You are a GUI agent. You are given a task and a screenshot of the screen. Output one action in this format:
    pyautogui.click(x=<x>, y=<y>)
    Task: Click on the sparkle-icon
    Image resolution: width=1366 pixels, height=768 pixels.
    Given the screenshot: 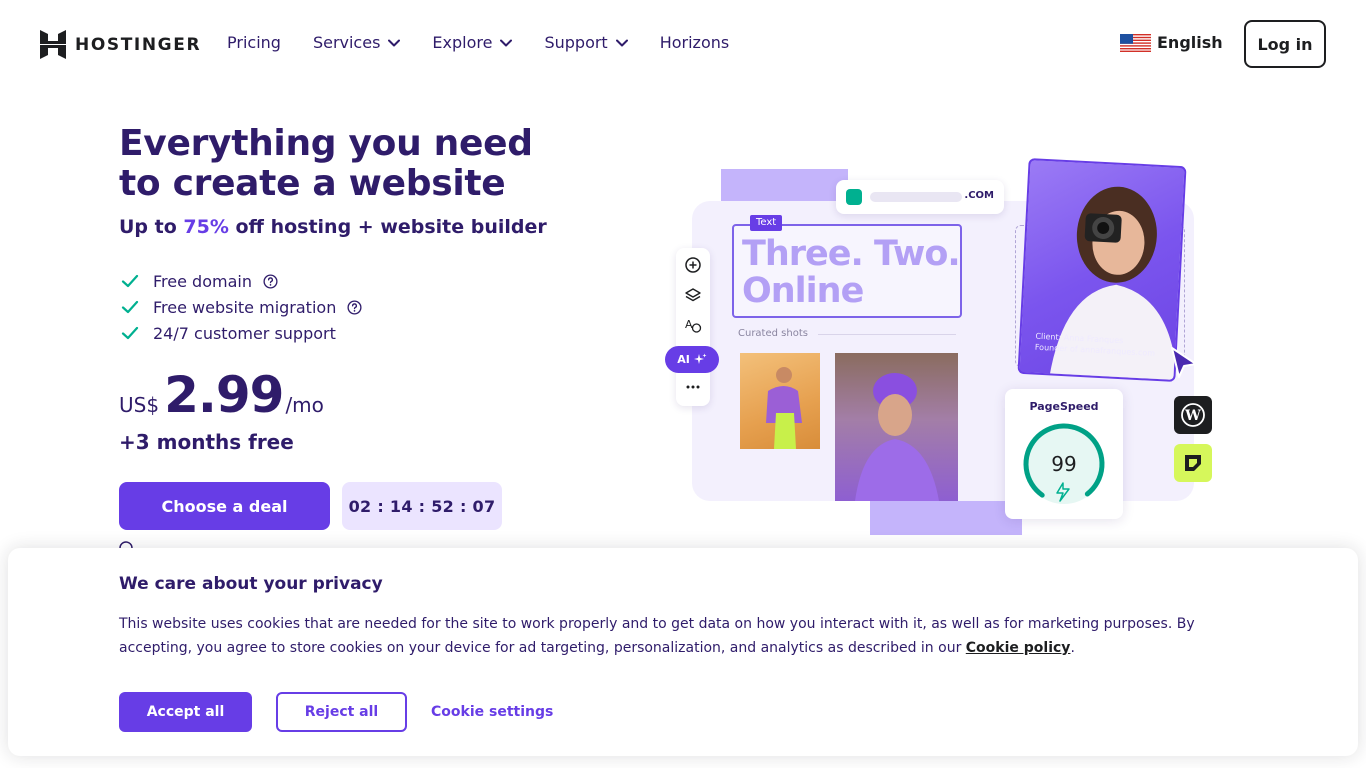 What is the action you would take?
    pyautogui.click(x=700, y=358)
    